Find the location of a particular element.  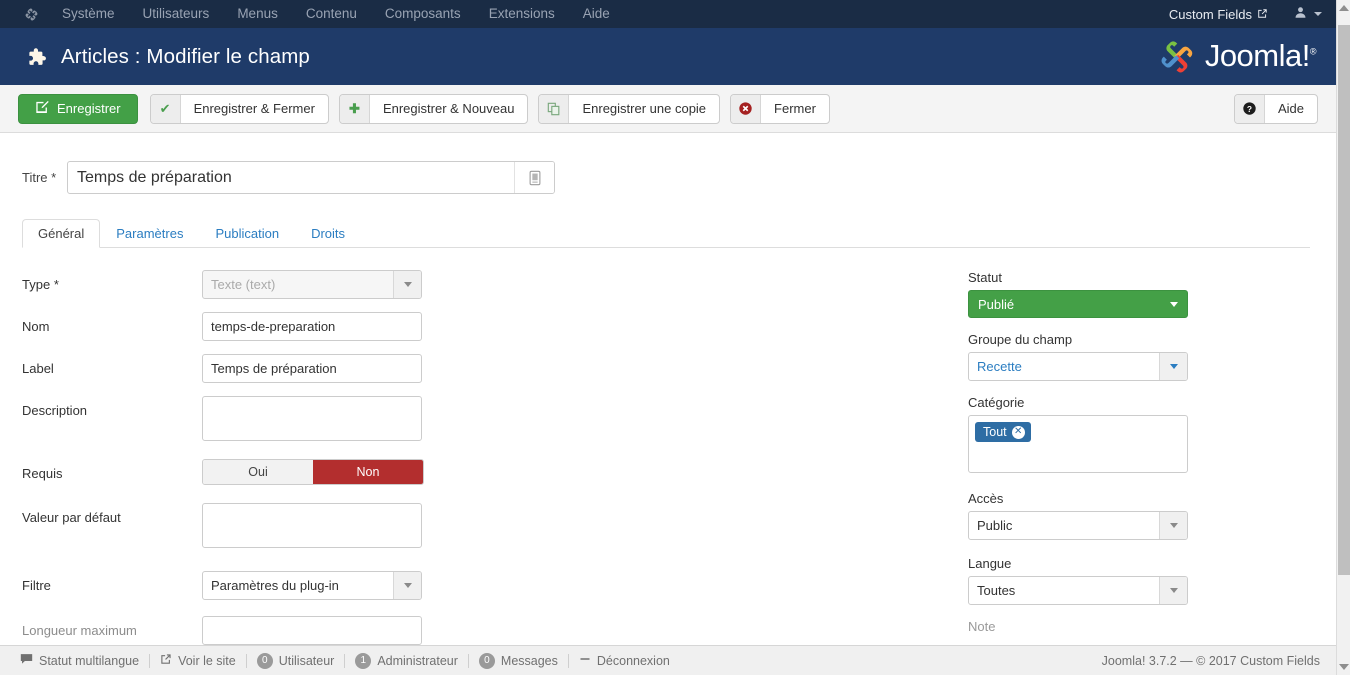

nav-item-extensions: Extensions is located at coordinates (522, 14).